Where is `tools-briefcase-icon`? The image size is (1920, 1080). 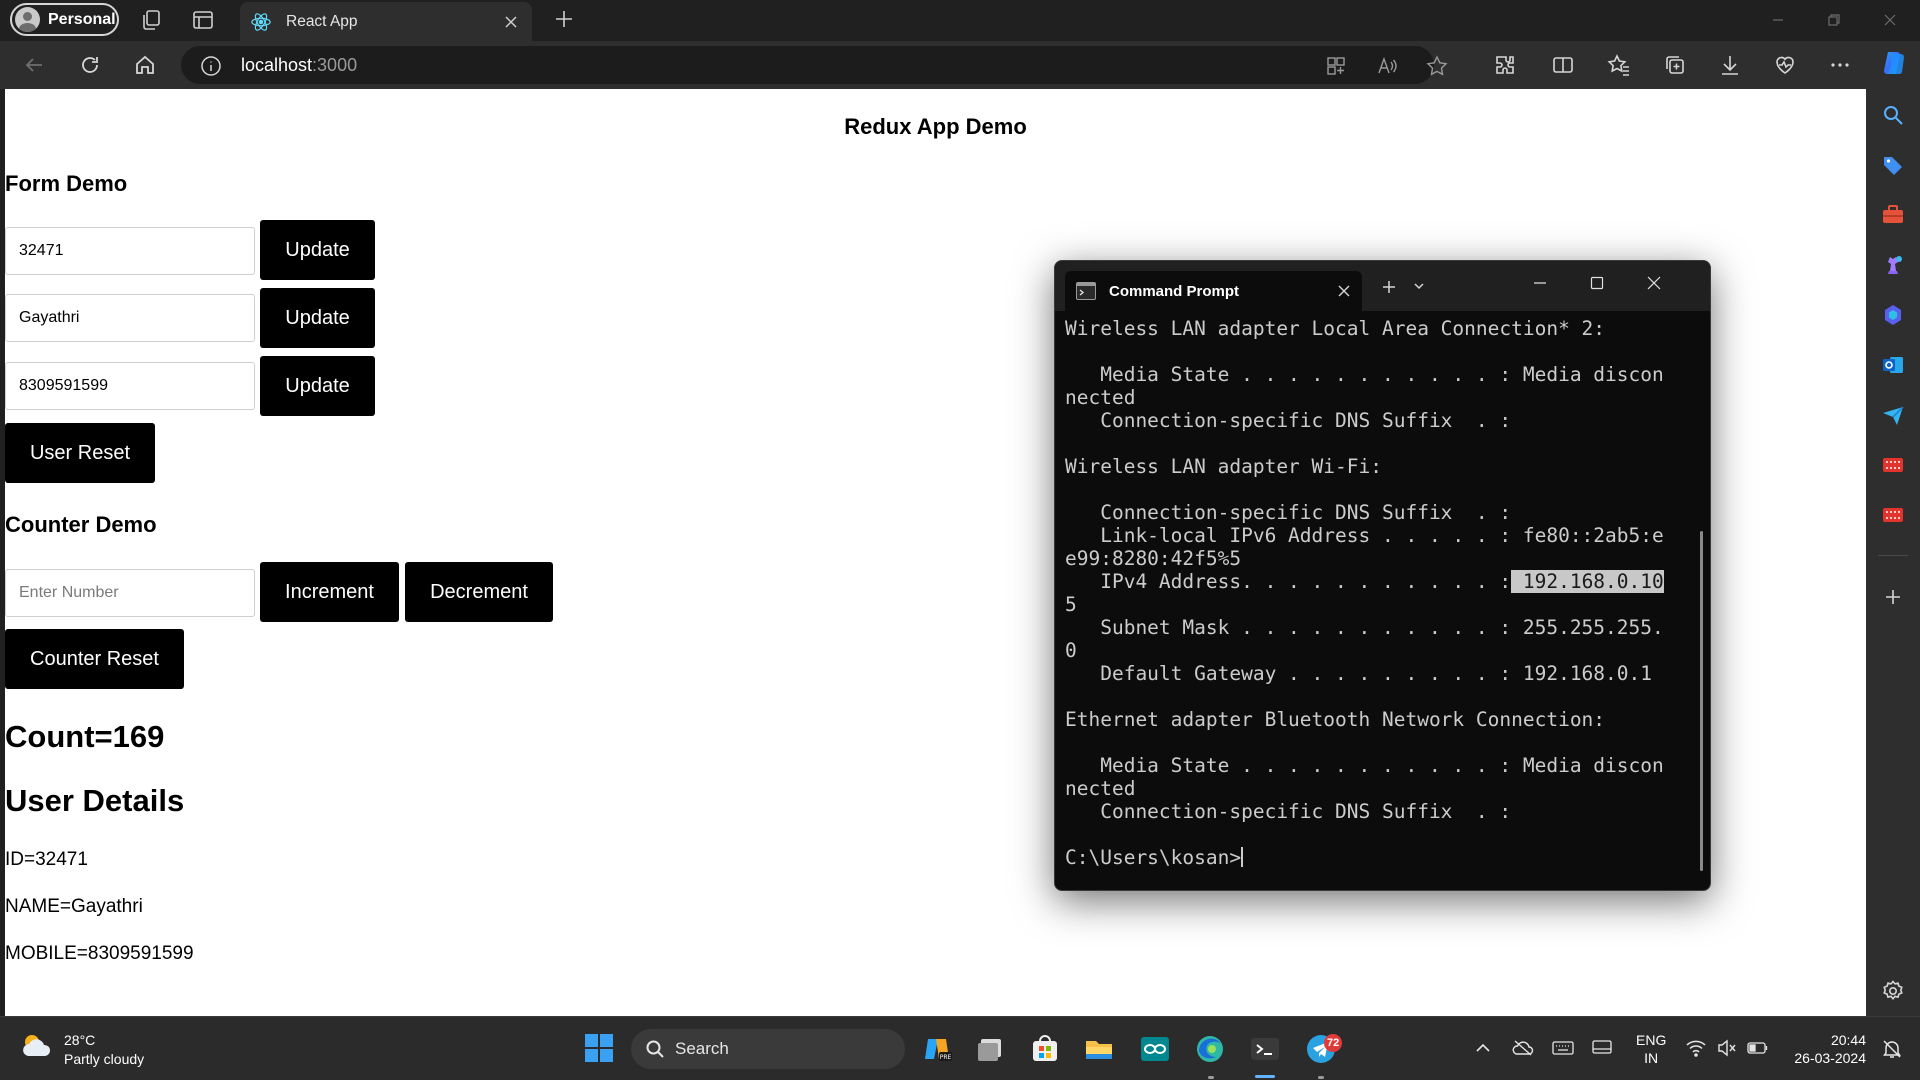 tools-briefcase-icon is located at coordinates (1893, 215).